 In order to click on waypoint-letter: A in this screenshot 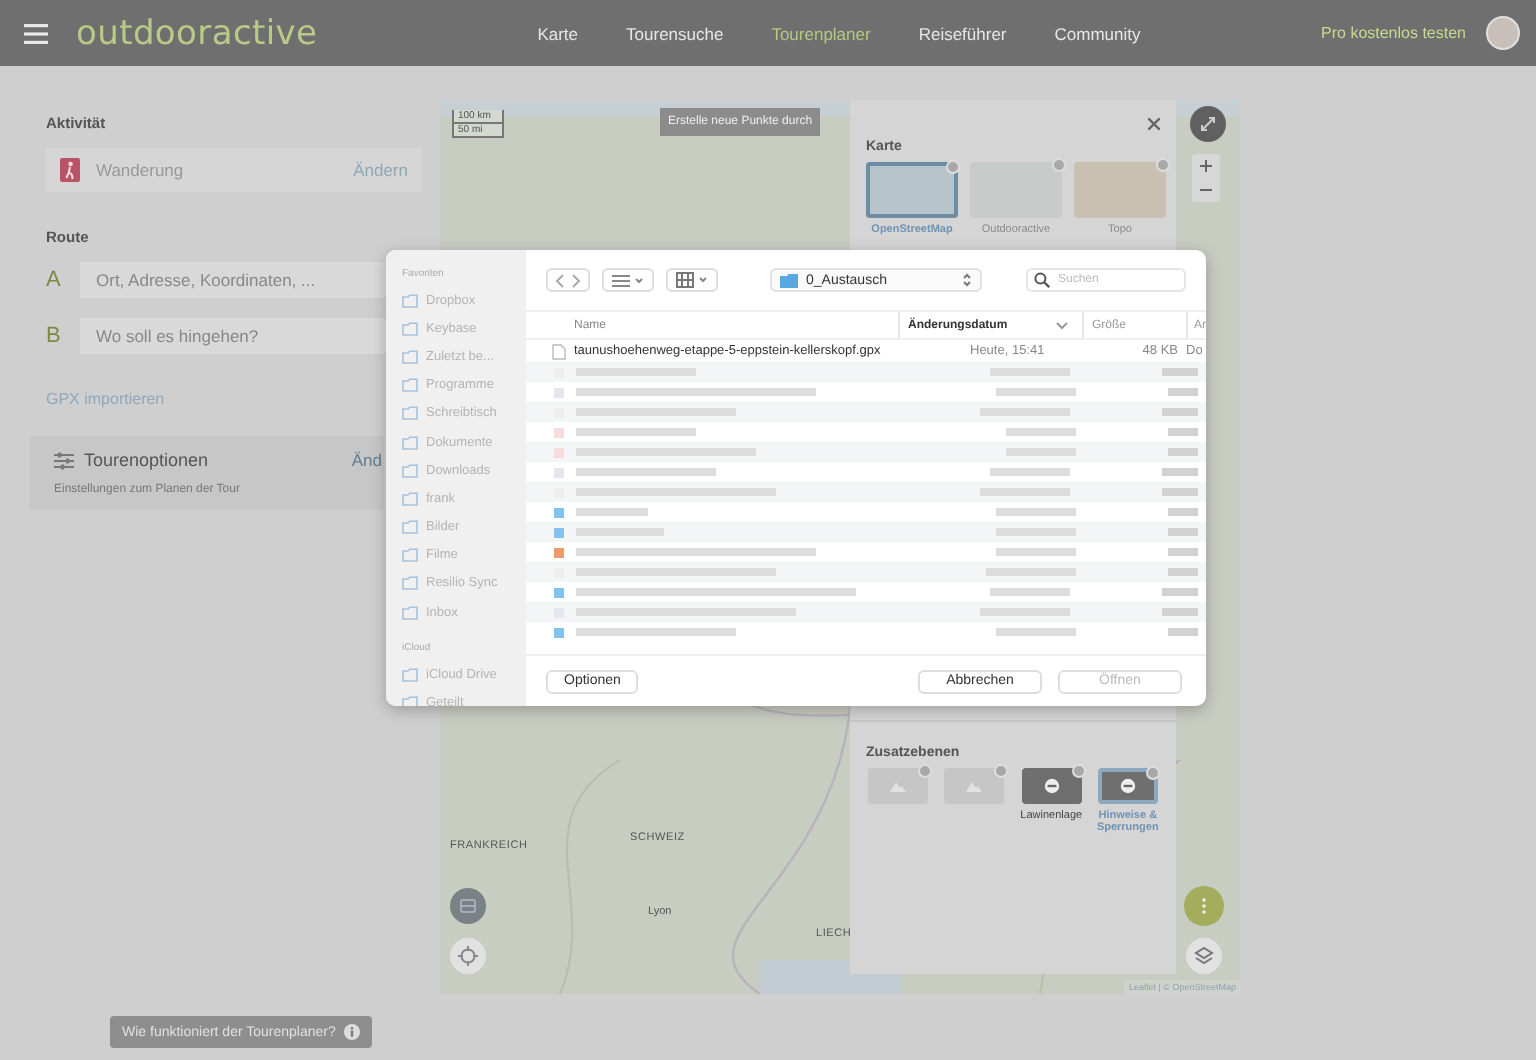, I will do `click(54, 280)`.